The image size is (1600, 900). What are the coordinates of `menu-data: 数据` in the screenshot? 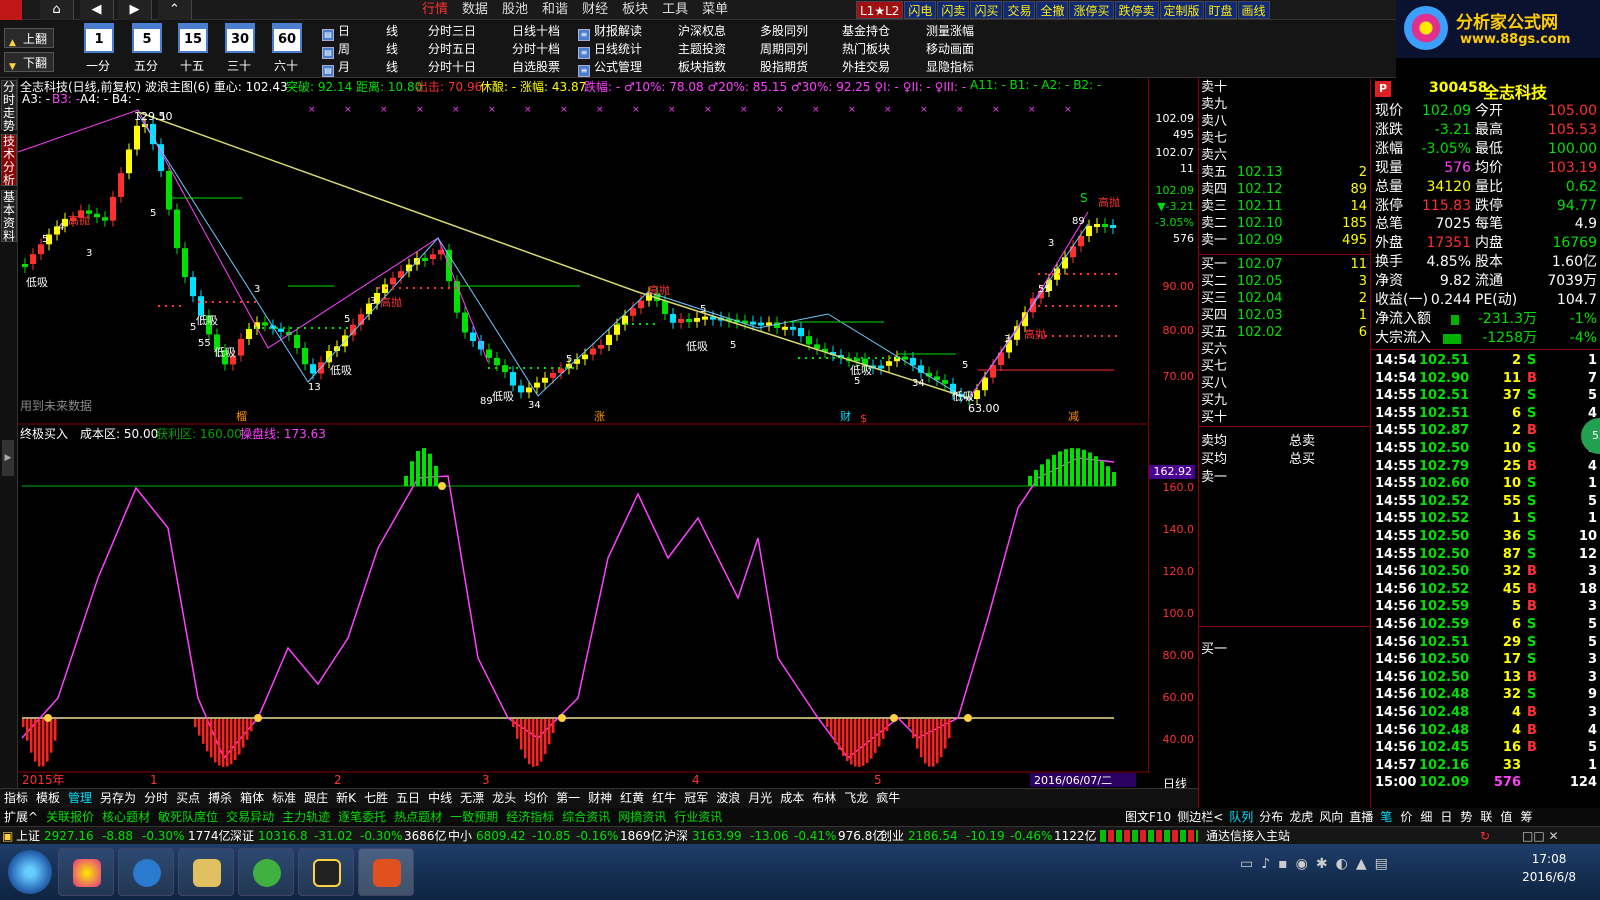 It's located at (475, 10).